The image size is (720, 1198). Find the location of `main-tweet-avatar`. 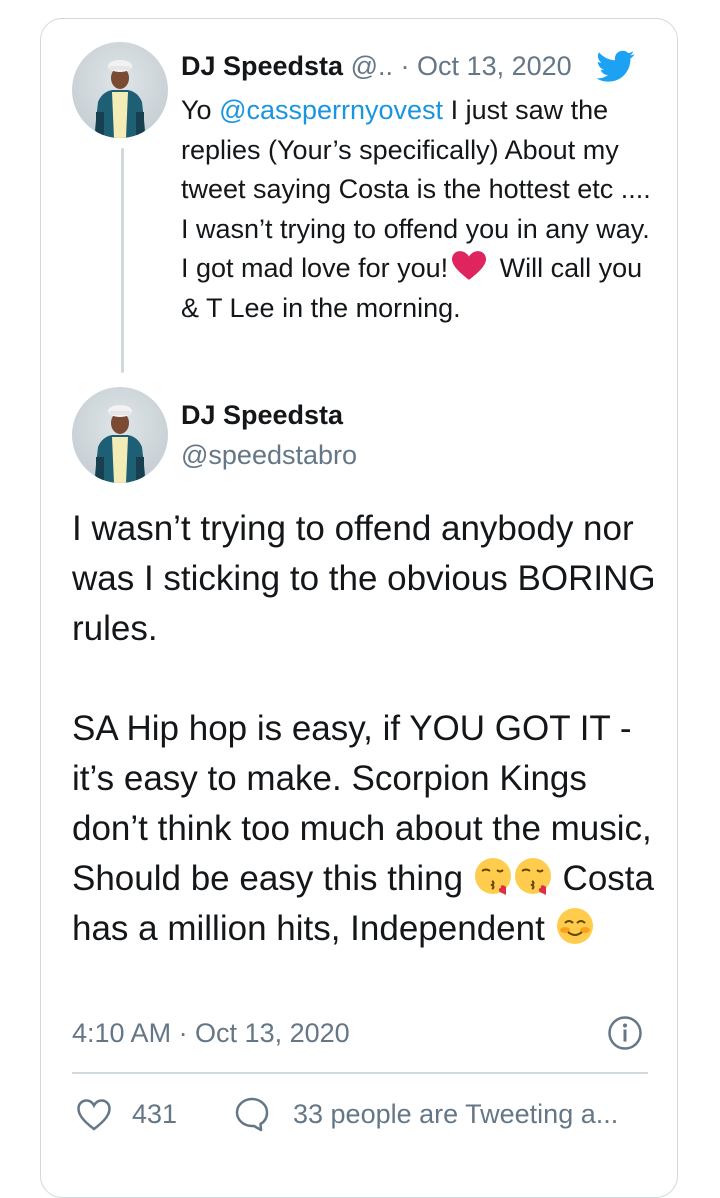

main-tweet-avatar is located at coordinates (120, 435).